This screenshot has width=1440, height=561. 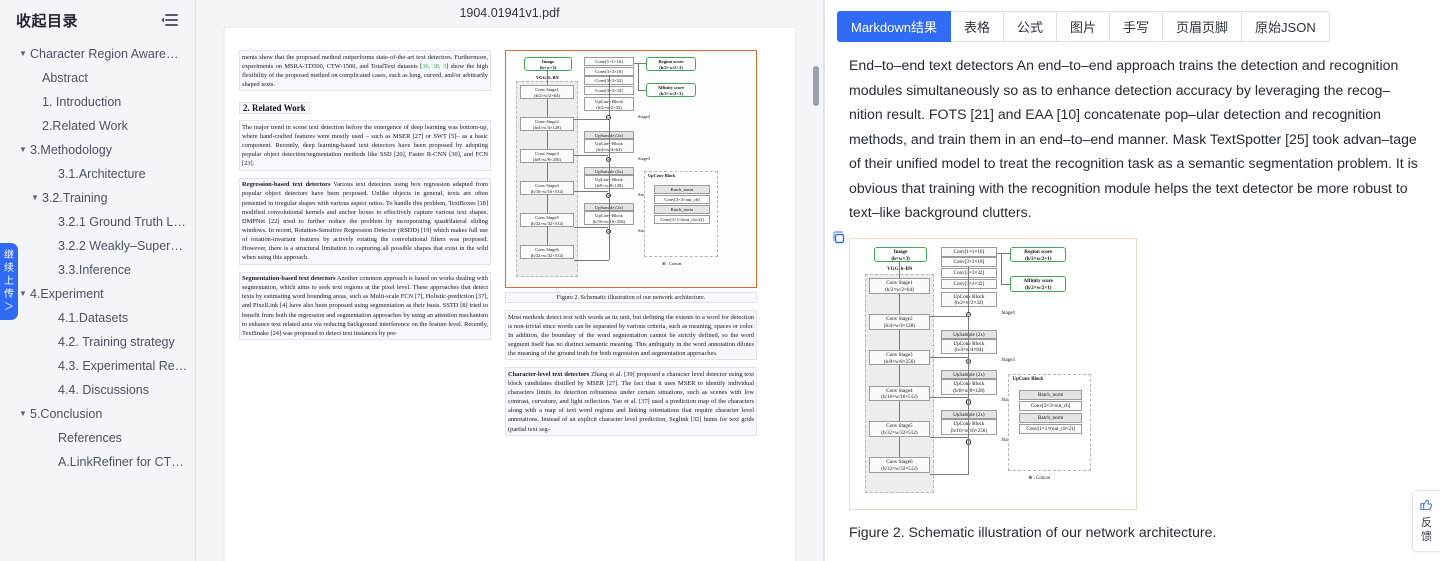 What do you see at coordinates (434, 66) in the screenshot?
I see `citation-refs: 36, 38, 3` at bounding box center [434, 66].